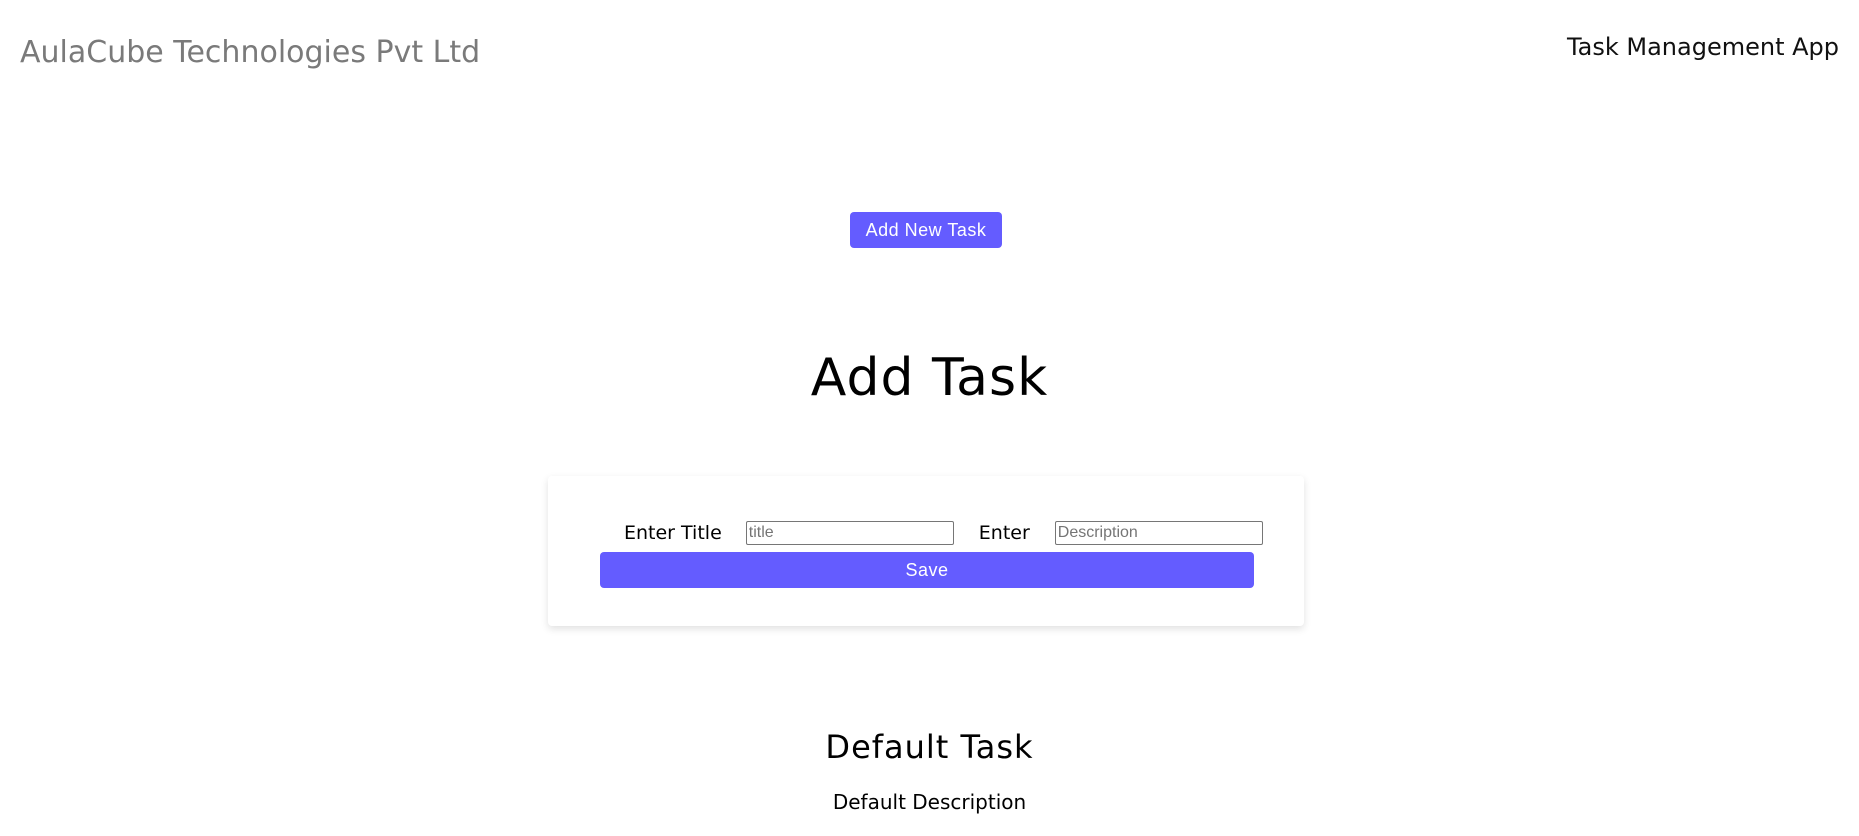  Describe the element at coordinates (929, 747) in the screenshot. I see `task-title: Default Task` at that location.